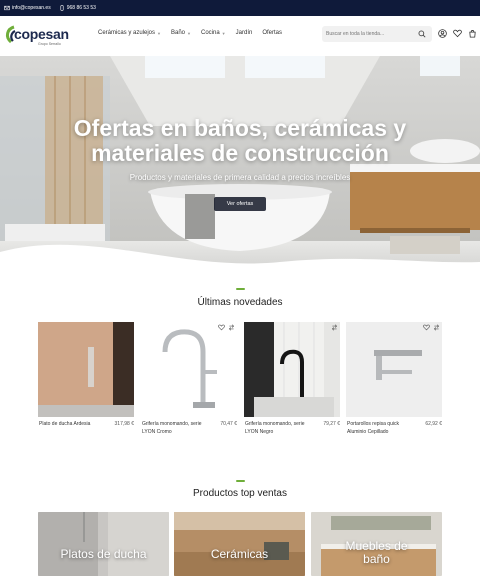  Describe the element at coordinates (178, 33) in the screenshot. I see `nav-label: Baño` at that location.